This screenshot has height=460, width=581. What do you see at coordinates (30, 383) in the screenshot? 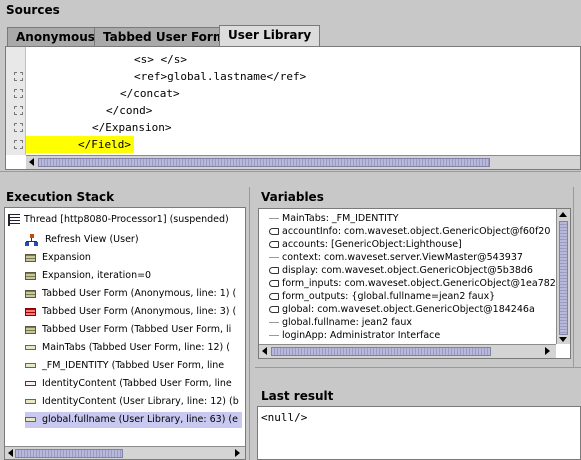
I see `red-frame-icon` at bounding box center [30, 383].